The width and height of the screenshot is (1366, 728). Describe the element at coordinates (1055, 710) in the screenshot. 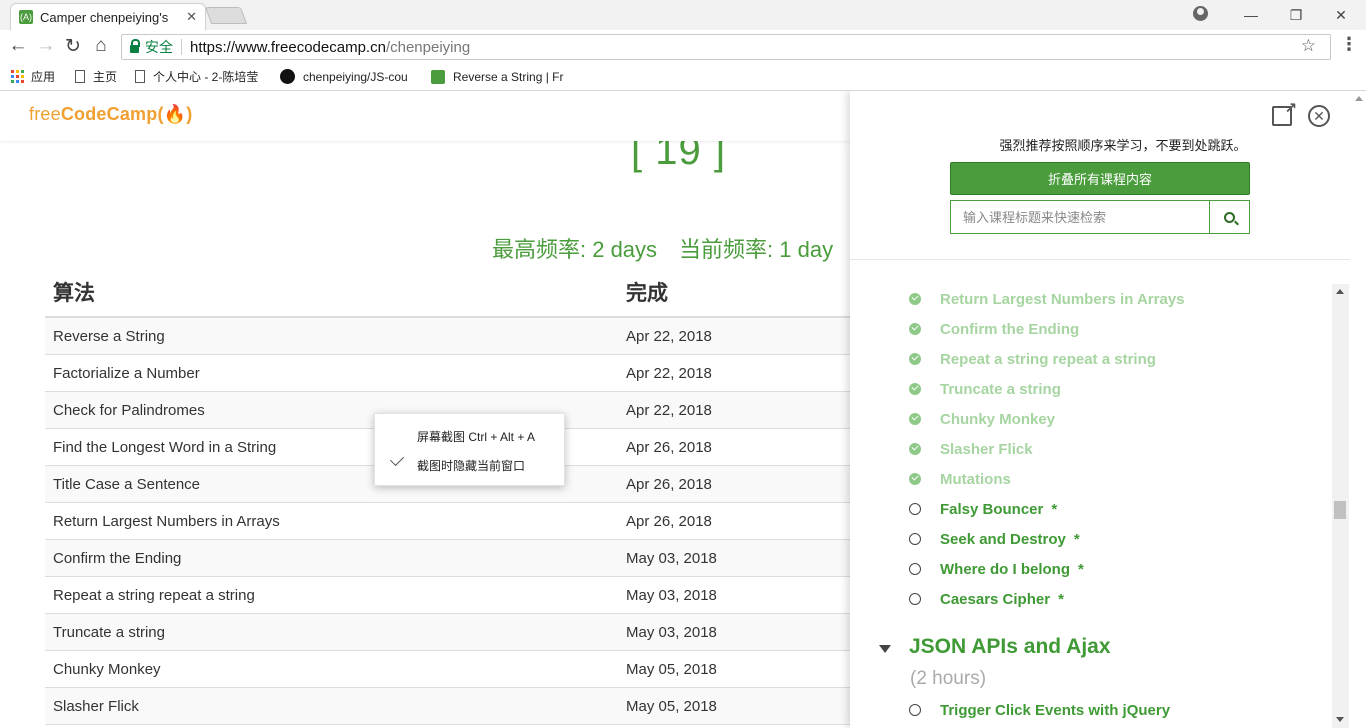

I see `challenge-label: Trigger Click Events with jQuery` at that location.